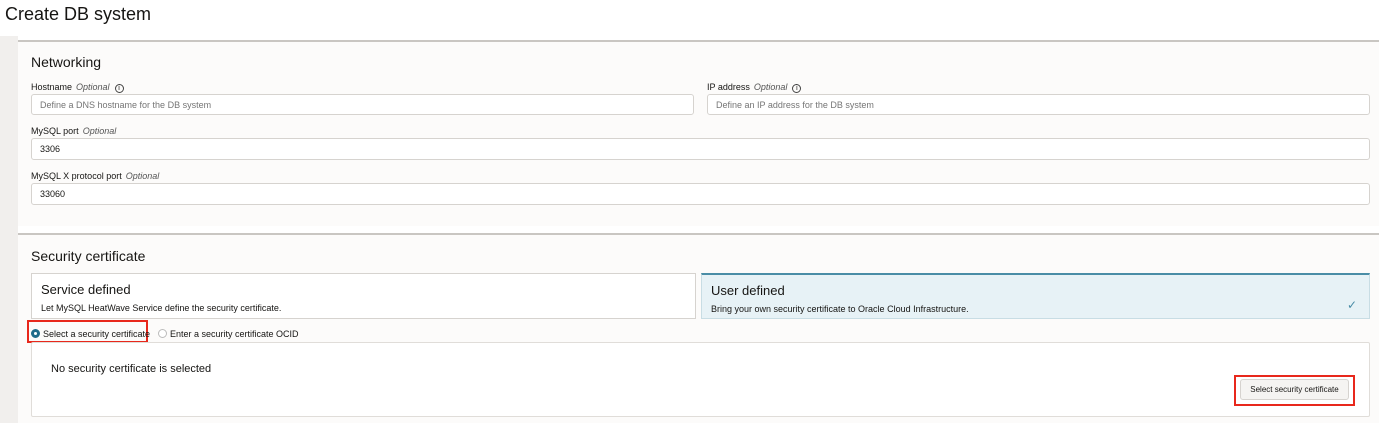 This screenshot has height=423, width=1379. What do you see at coordinates (234, 333) in the screenshot?
I see `radio-label: Enter a security certificate OCID` at bounding box center [234, 333].